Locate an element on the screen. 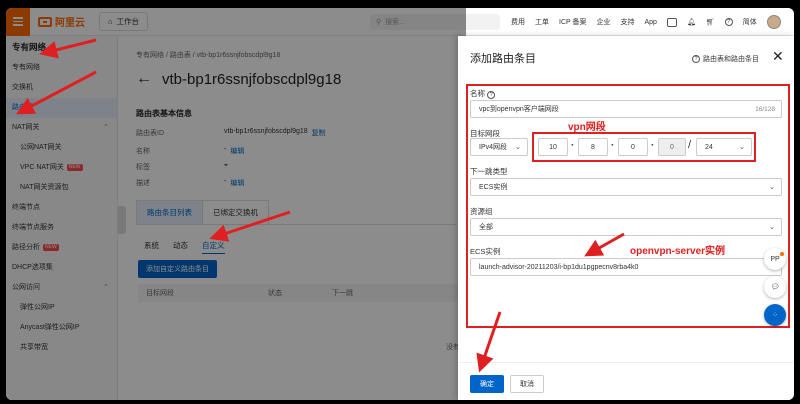 The height and width of the screenshot is (404, 800). ip-type-select: IPv4网段 ⌄ is located at coordinates (499, 147).